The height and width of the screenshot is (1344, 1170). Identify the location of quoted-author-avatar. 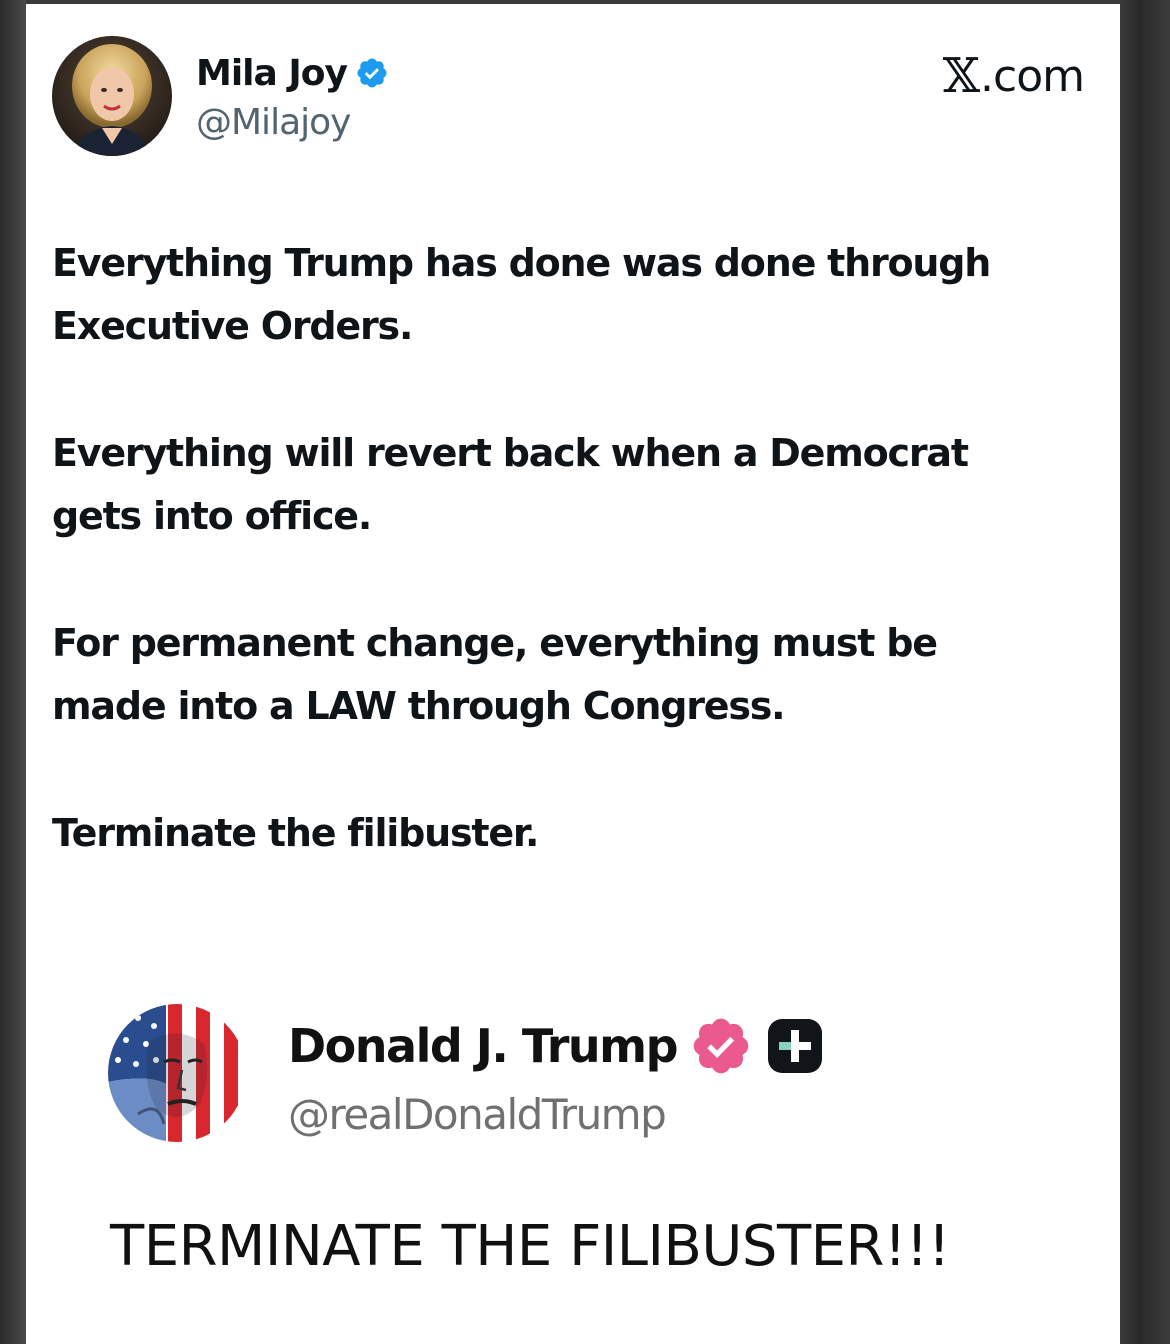
(177, 1073).